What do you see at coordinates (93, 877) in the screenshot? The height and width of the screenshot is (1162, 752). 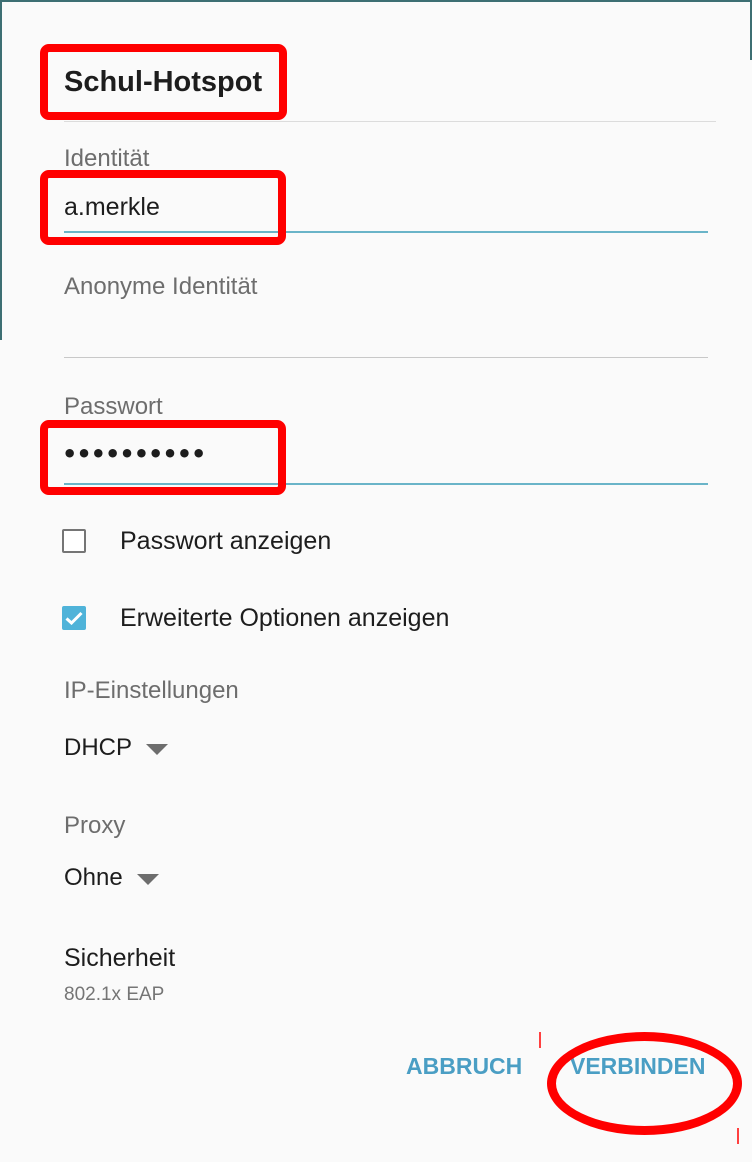 I see `proxy-value: Ohne` at bounding box center [93, 877].